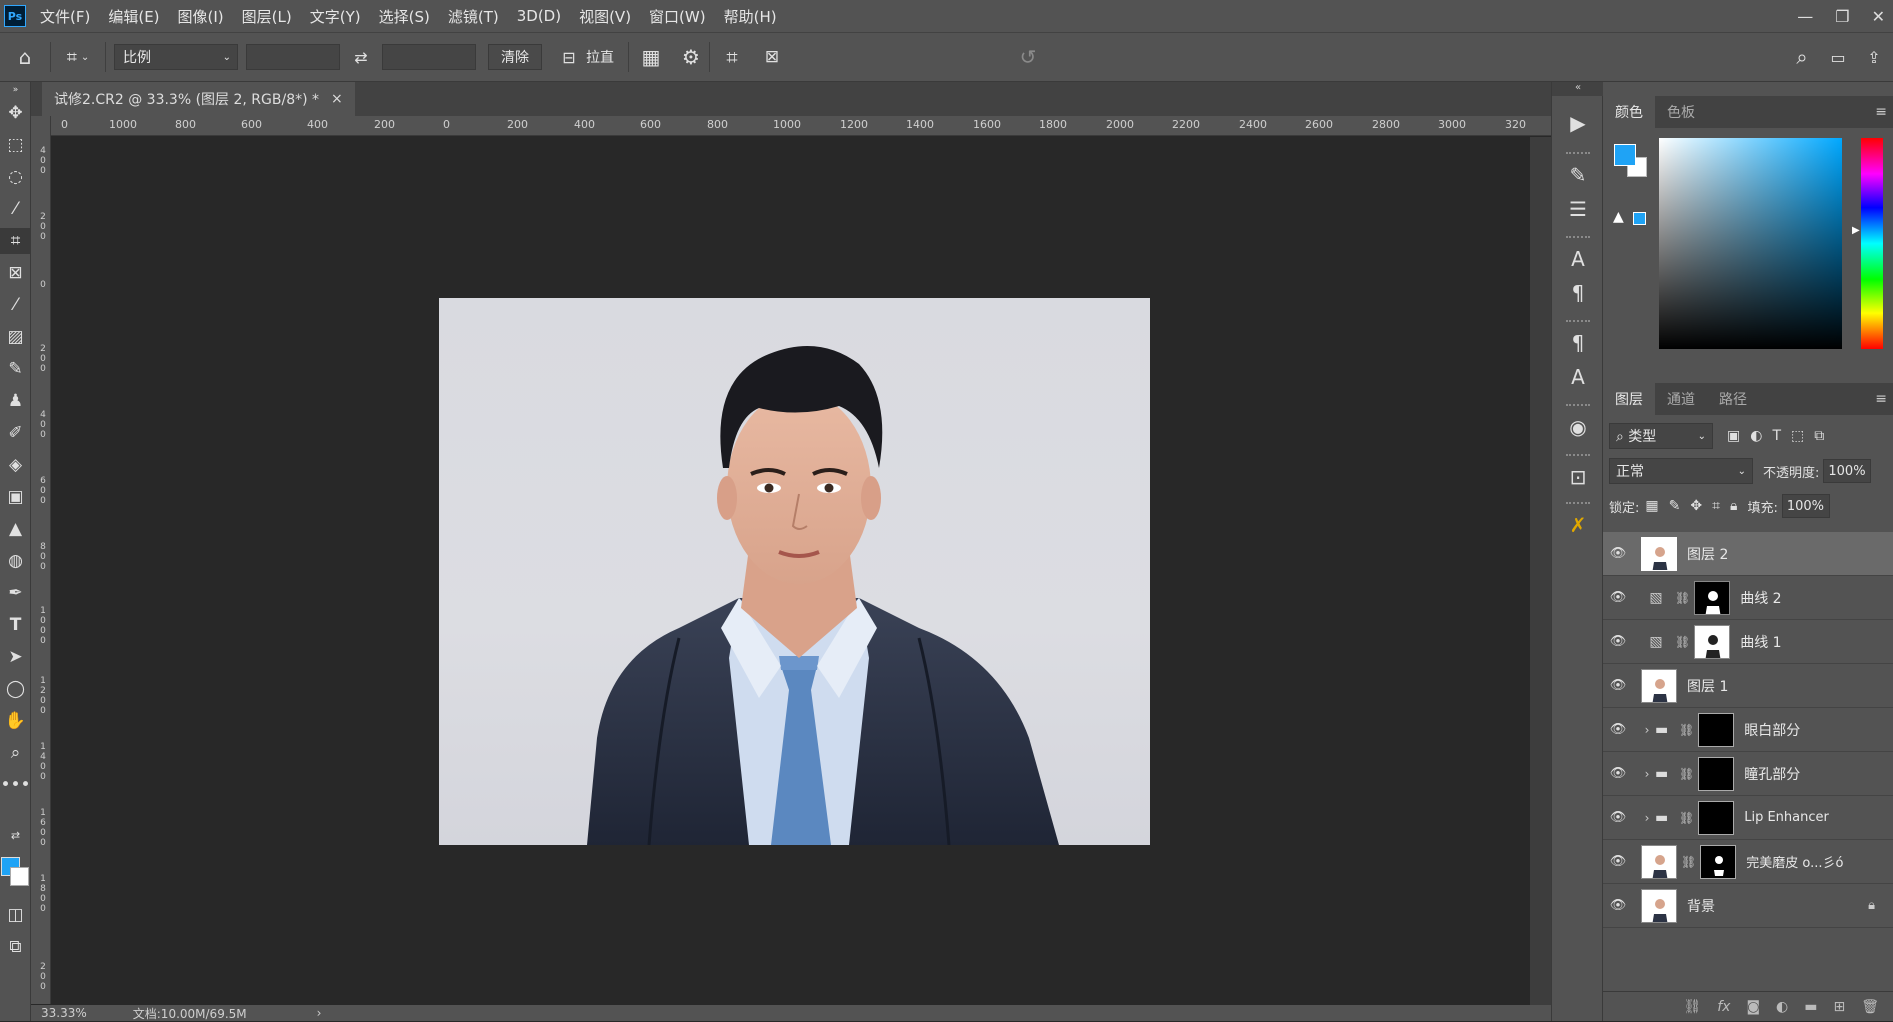 The image size is (1893, 1022). I want to click on close-window-icon: ✕, so click(1878, 16).